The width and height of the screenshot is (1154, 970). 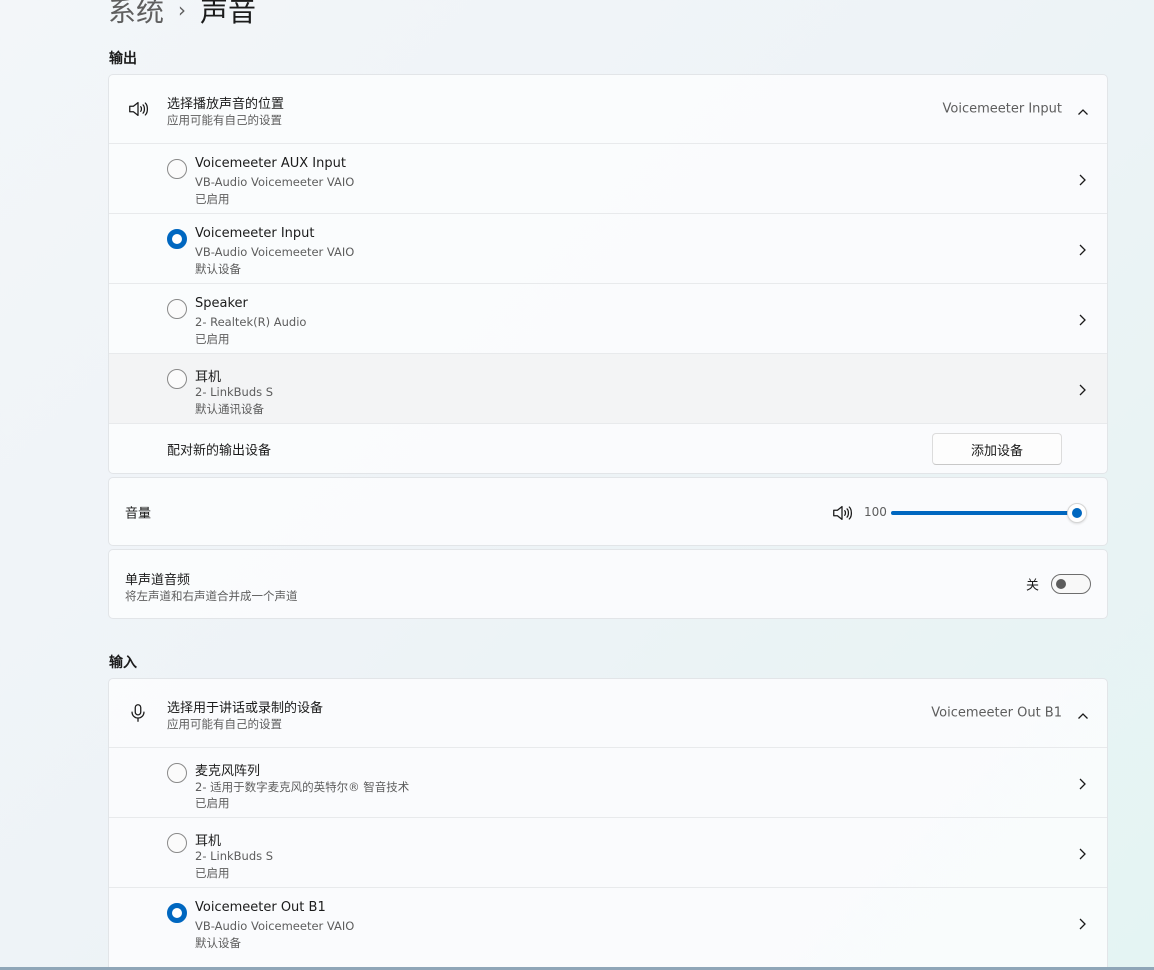 What do you see at coordinates (245, 708) in the screenshot?
I see `input-header-title: 选择用于讲话或录制的设备` at bounding box center [245, 708].